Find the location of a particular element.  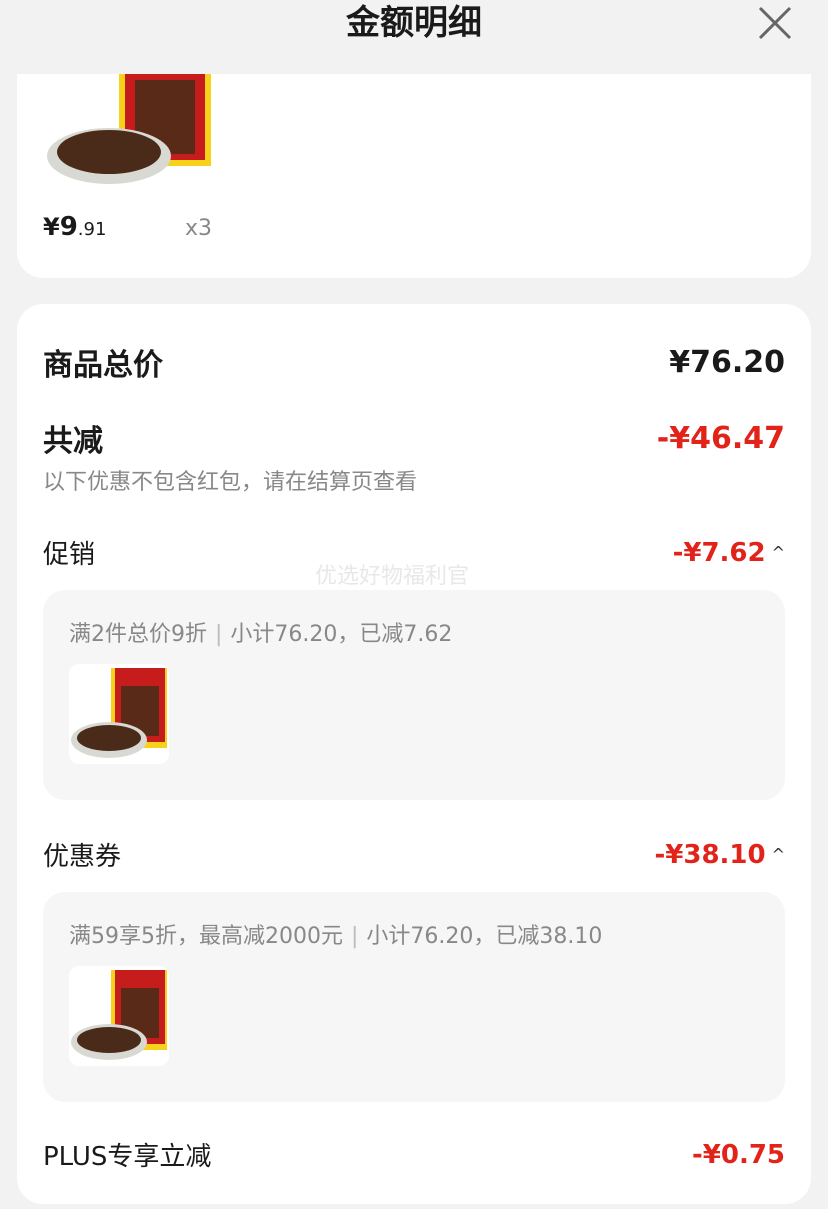

discount-note: 以下优惠不包含红包，请在结算页查看 is located at coordinates (230, 482).